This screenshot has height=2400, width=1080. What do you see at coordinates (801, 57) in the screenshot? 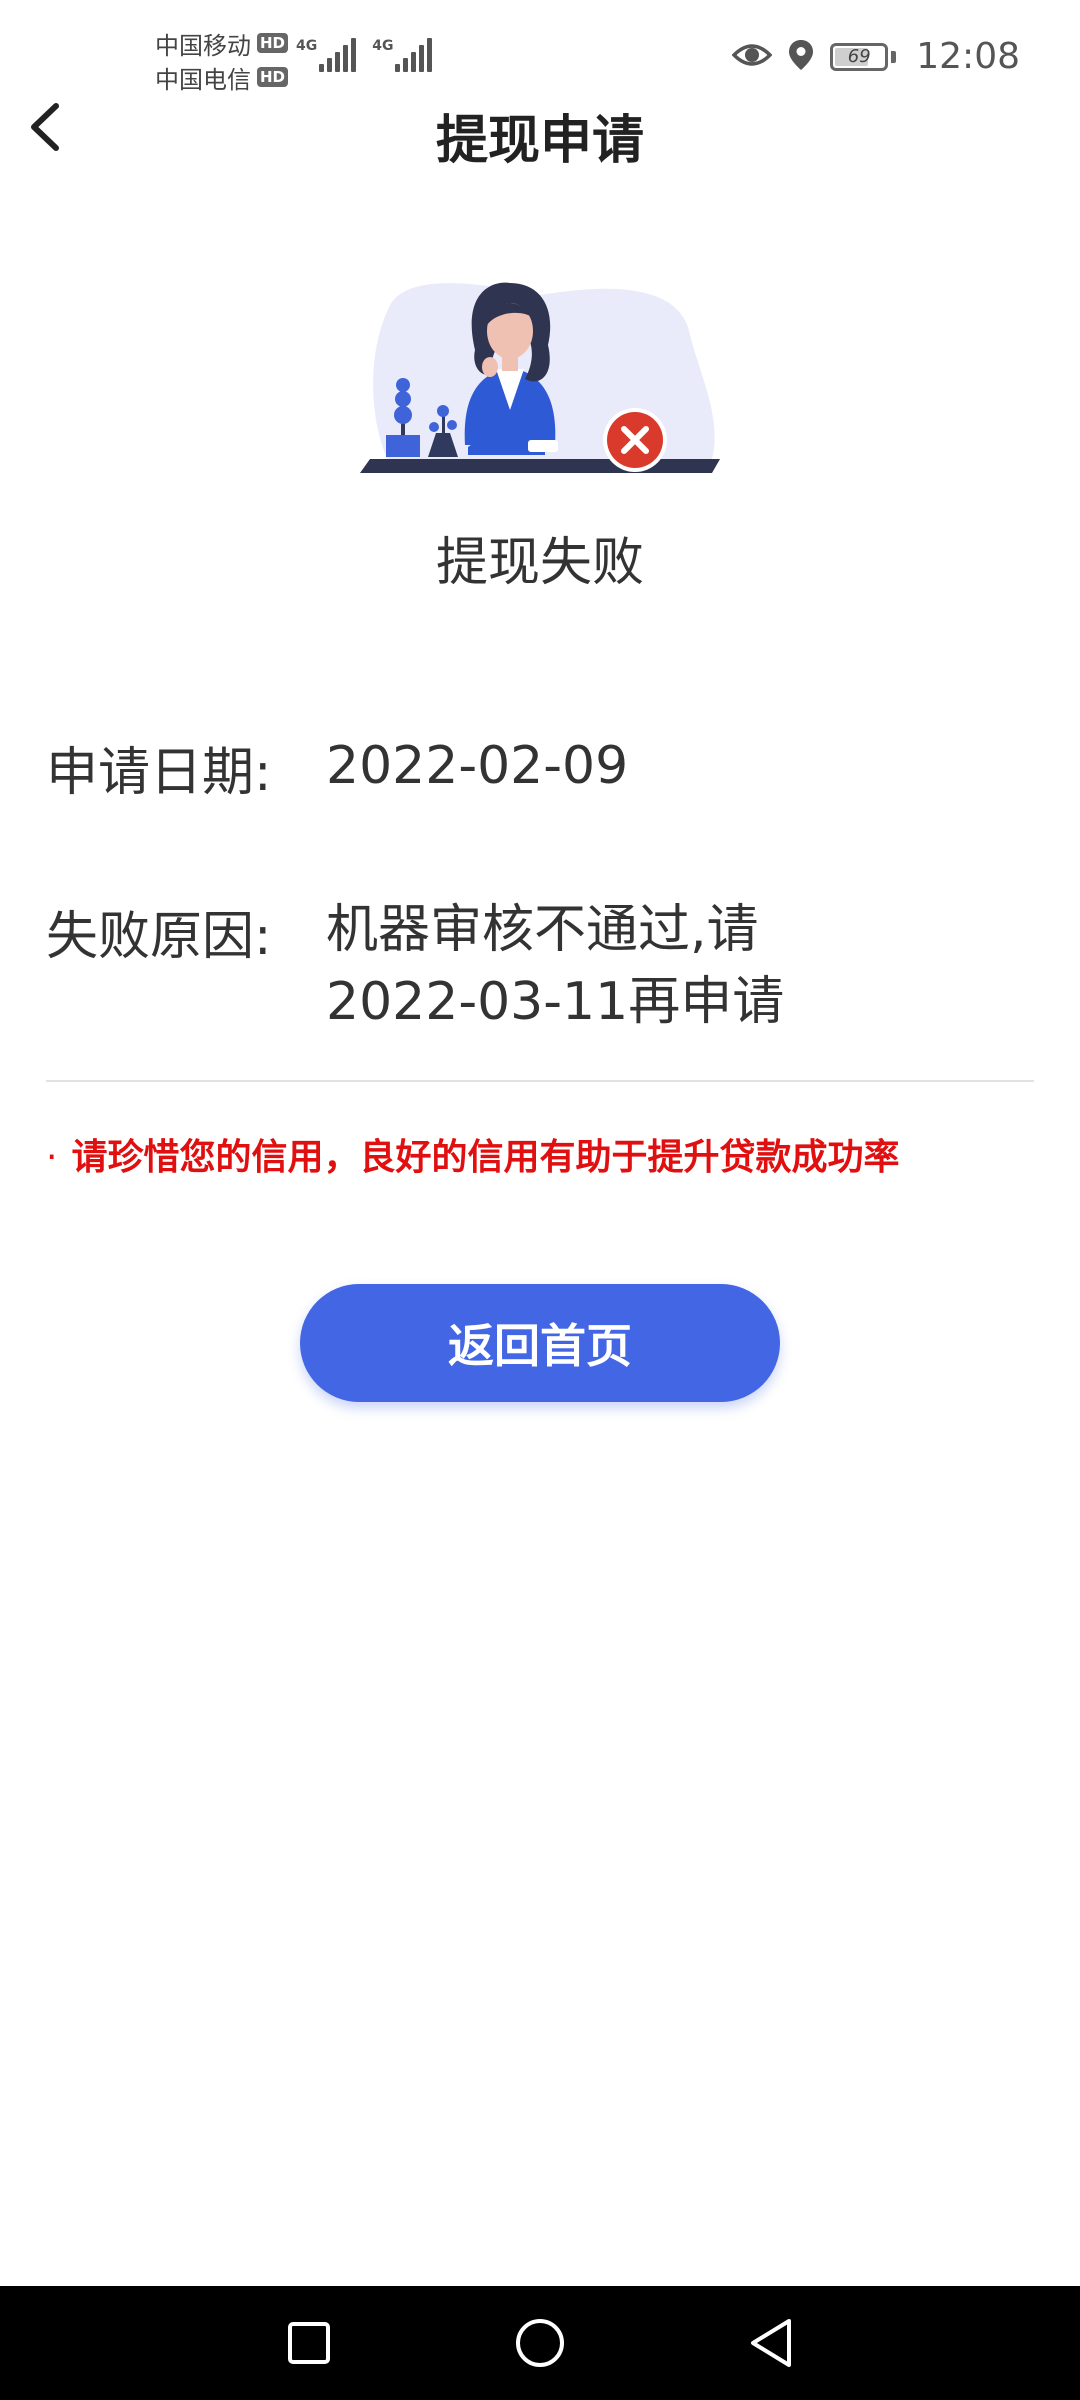
I see `location-icon` at bounding box center [801, 57].